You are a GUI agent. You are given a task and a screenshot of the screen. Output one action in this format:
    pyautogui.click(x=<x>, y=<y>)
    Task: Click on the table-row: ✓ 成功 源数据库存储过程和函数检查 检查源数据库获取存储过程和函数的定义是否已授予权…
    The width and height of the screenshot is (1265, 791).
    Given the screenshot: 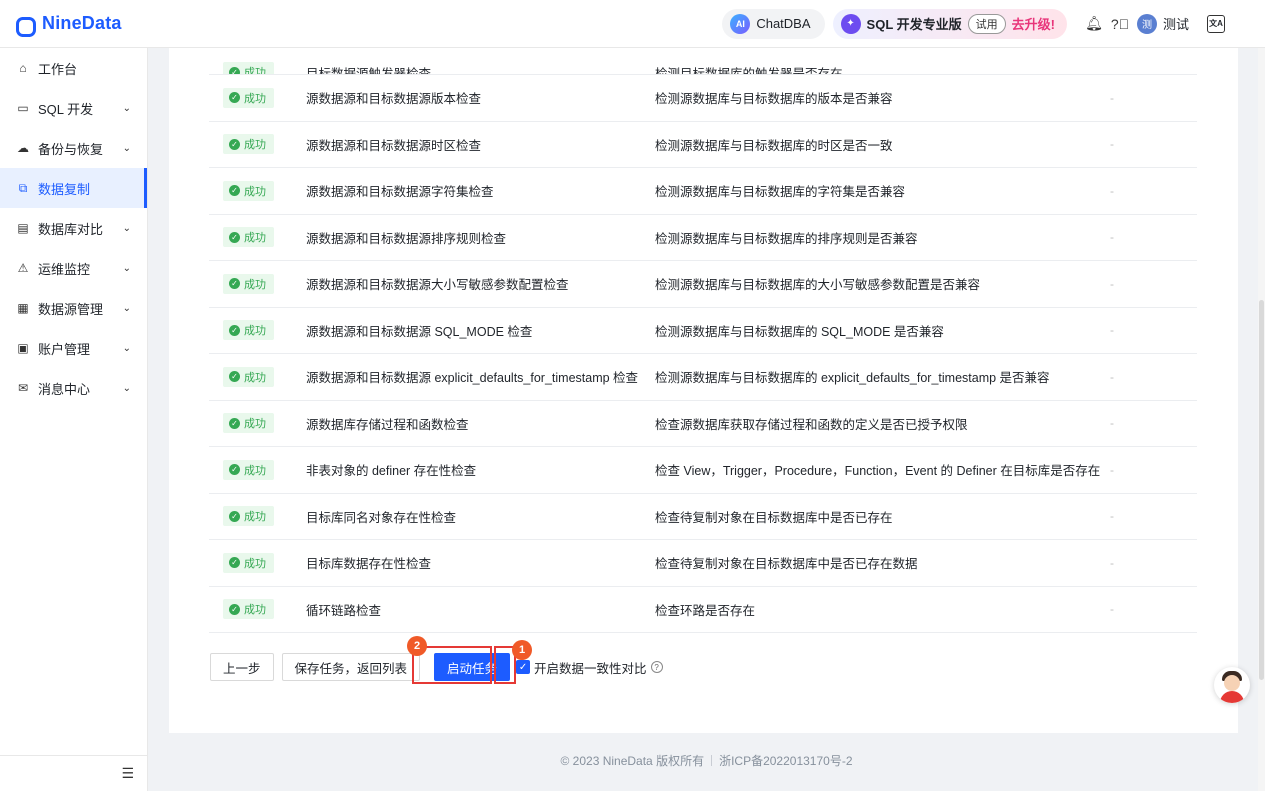 What is the action you would take?
    pyautogui.click(x=703, y=424)
    